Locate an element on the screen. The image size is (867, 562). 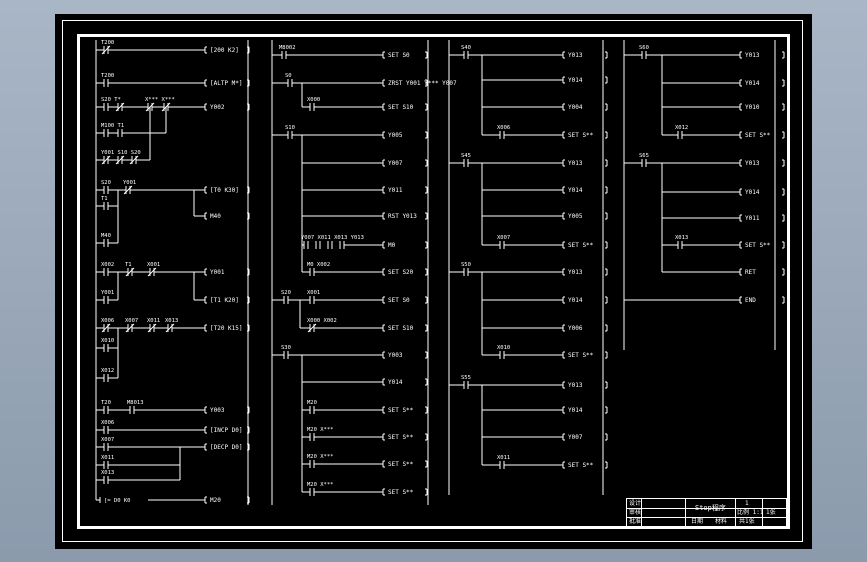
contact-label: M20 is located at coordinates (312, 403).